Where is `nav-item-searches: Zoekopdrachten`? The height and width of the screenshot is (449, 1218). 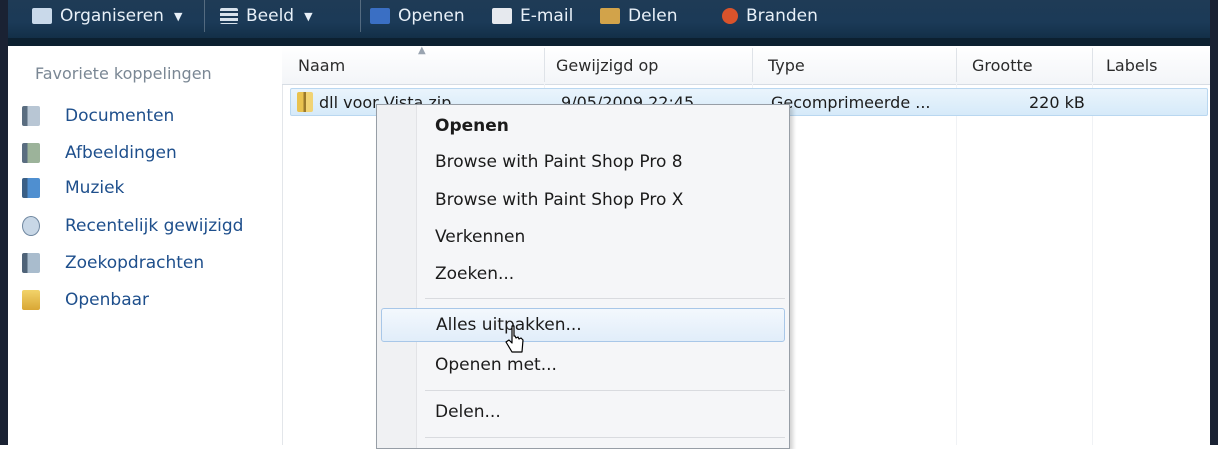 nav-item-searches: Zoekopdrachten is located at coordinates (113, 263).